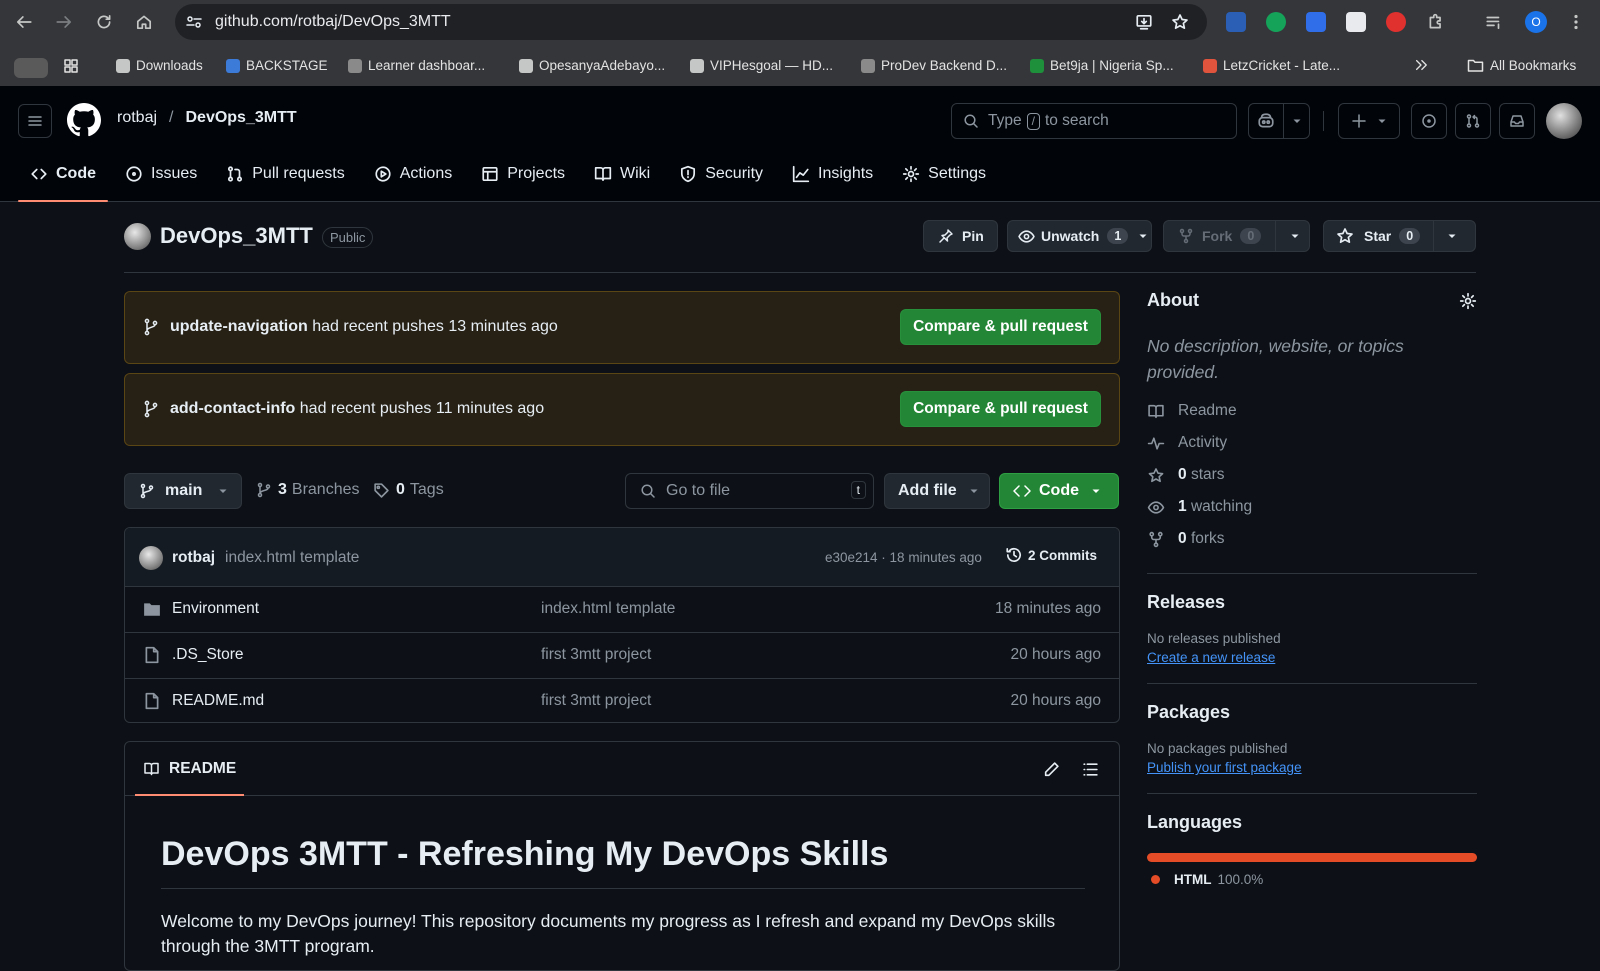  I want to click on tab-group-chip, so click(31, 68).